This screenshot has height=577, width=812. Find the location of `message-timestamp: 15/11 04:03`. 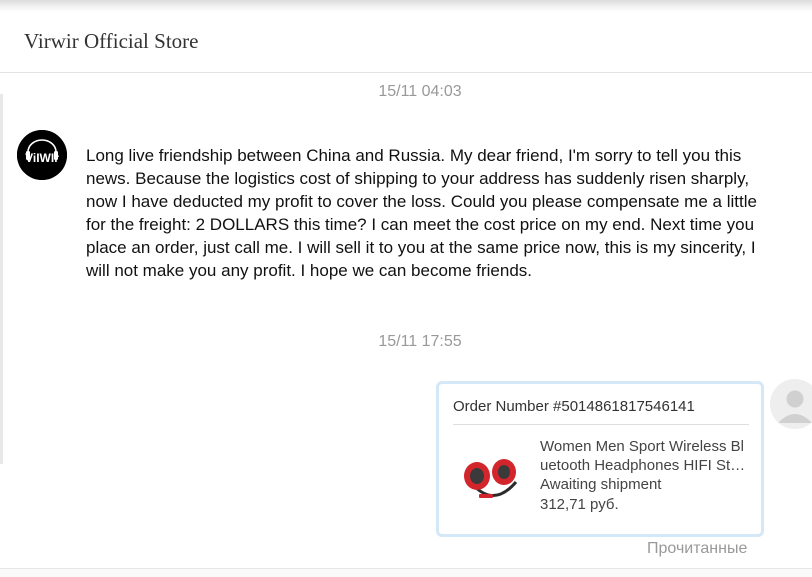

message-timestamp: 15/11 04:03 is located at coordinates (420, 91).